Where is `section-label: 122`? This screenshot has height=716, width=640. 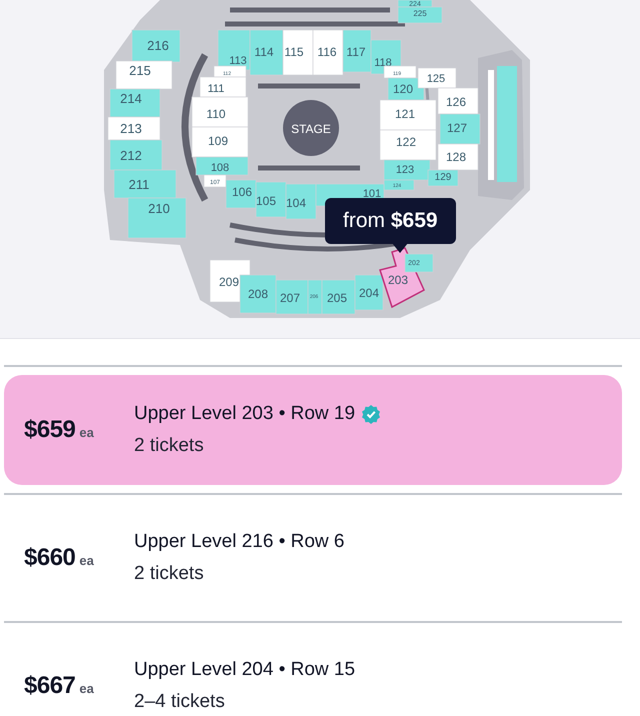 section-label: 122 is located at coordinates (406, 142).